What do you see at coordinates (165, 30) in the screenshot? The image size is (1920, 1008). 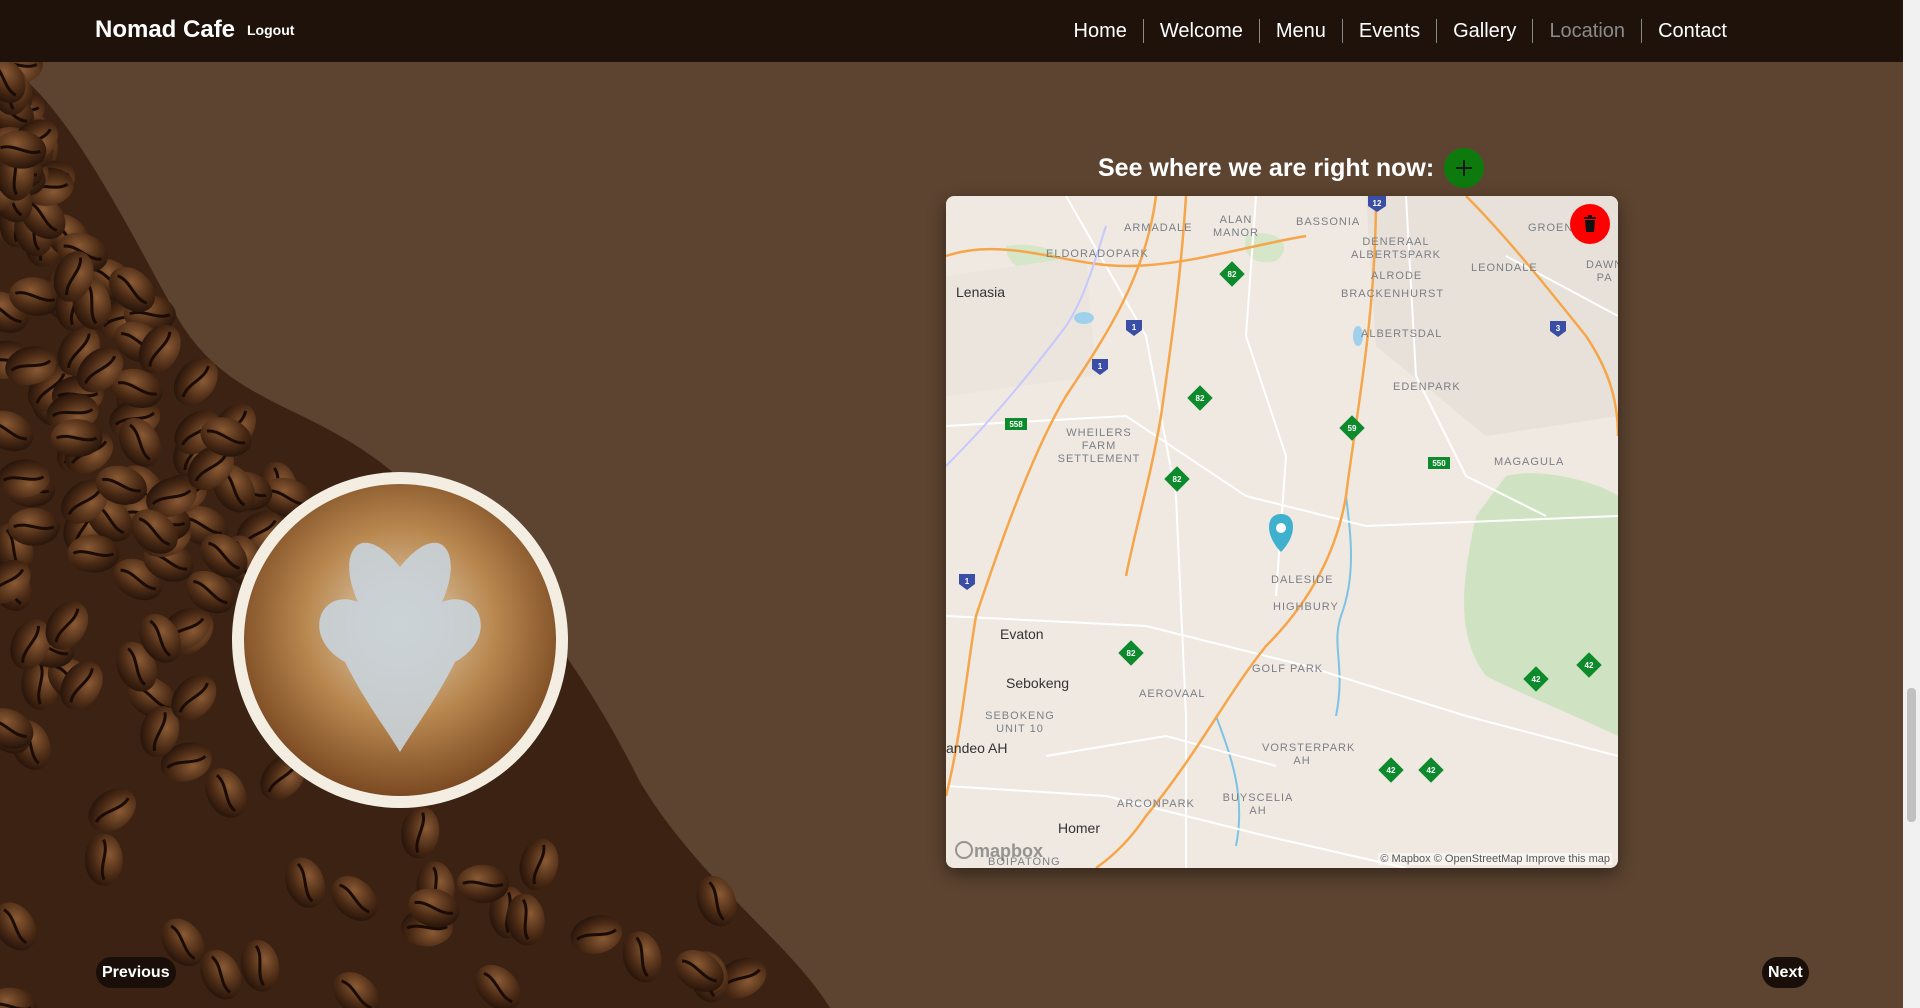 I see `brand-logo: Nomad Cafe` at bounding box center [165, 30].